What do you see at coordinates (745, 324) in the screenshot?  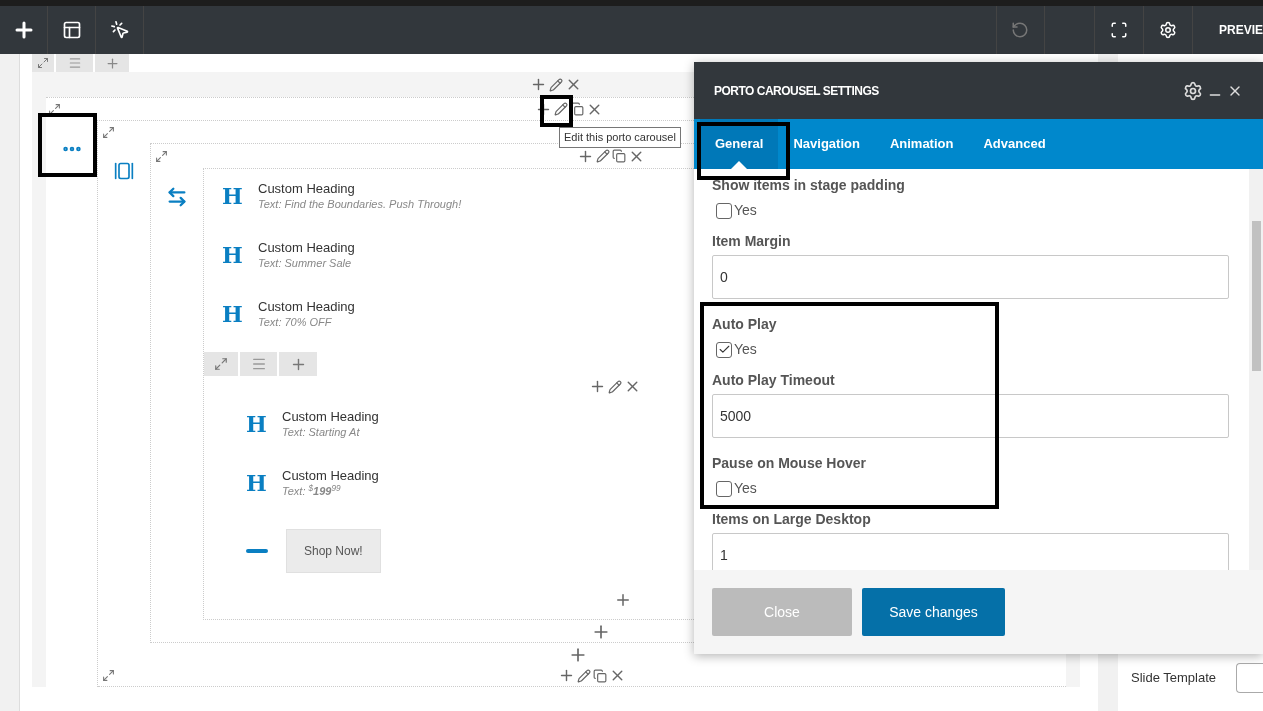 I see `field-label: Auto Play` at bounding box center [745, 324].